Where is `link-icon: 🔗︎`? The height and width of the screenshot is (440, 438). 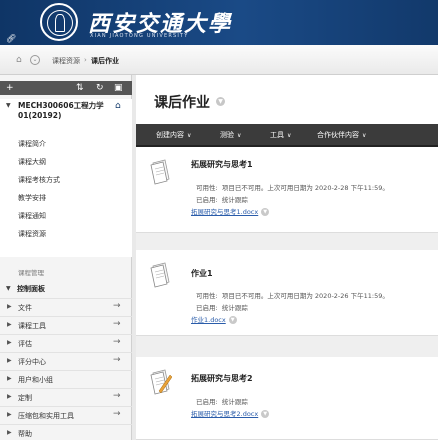 link-icon: 🔗︎ is located at coordinates (11, 38).